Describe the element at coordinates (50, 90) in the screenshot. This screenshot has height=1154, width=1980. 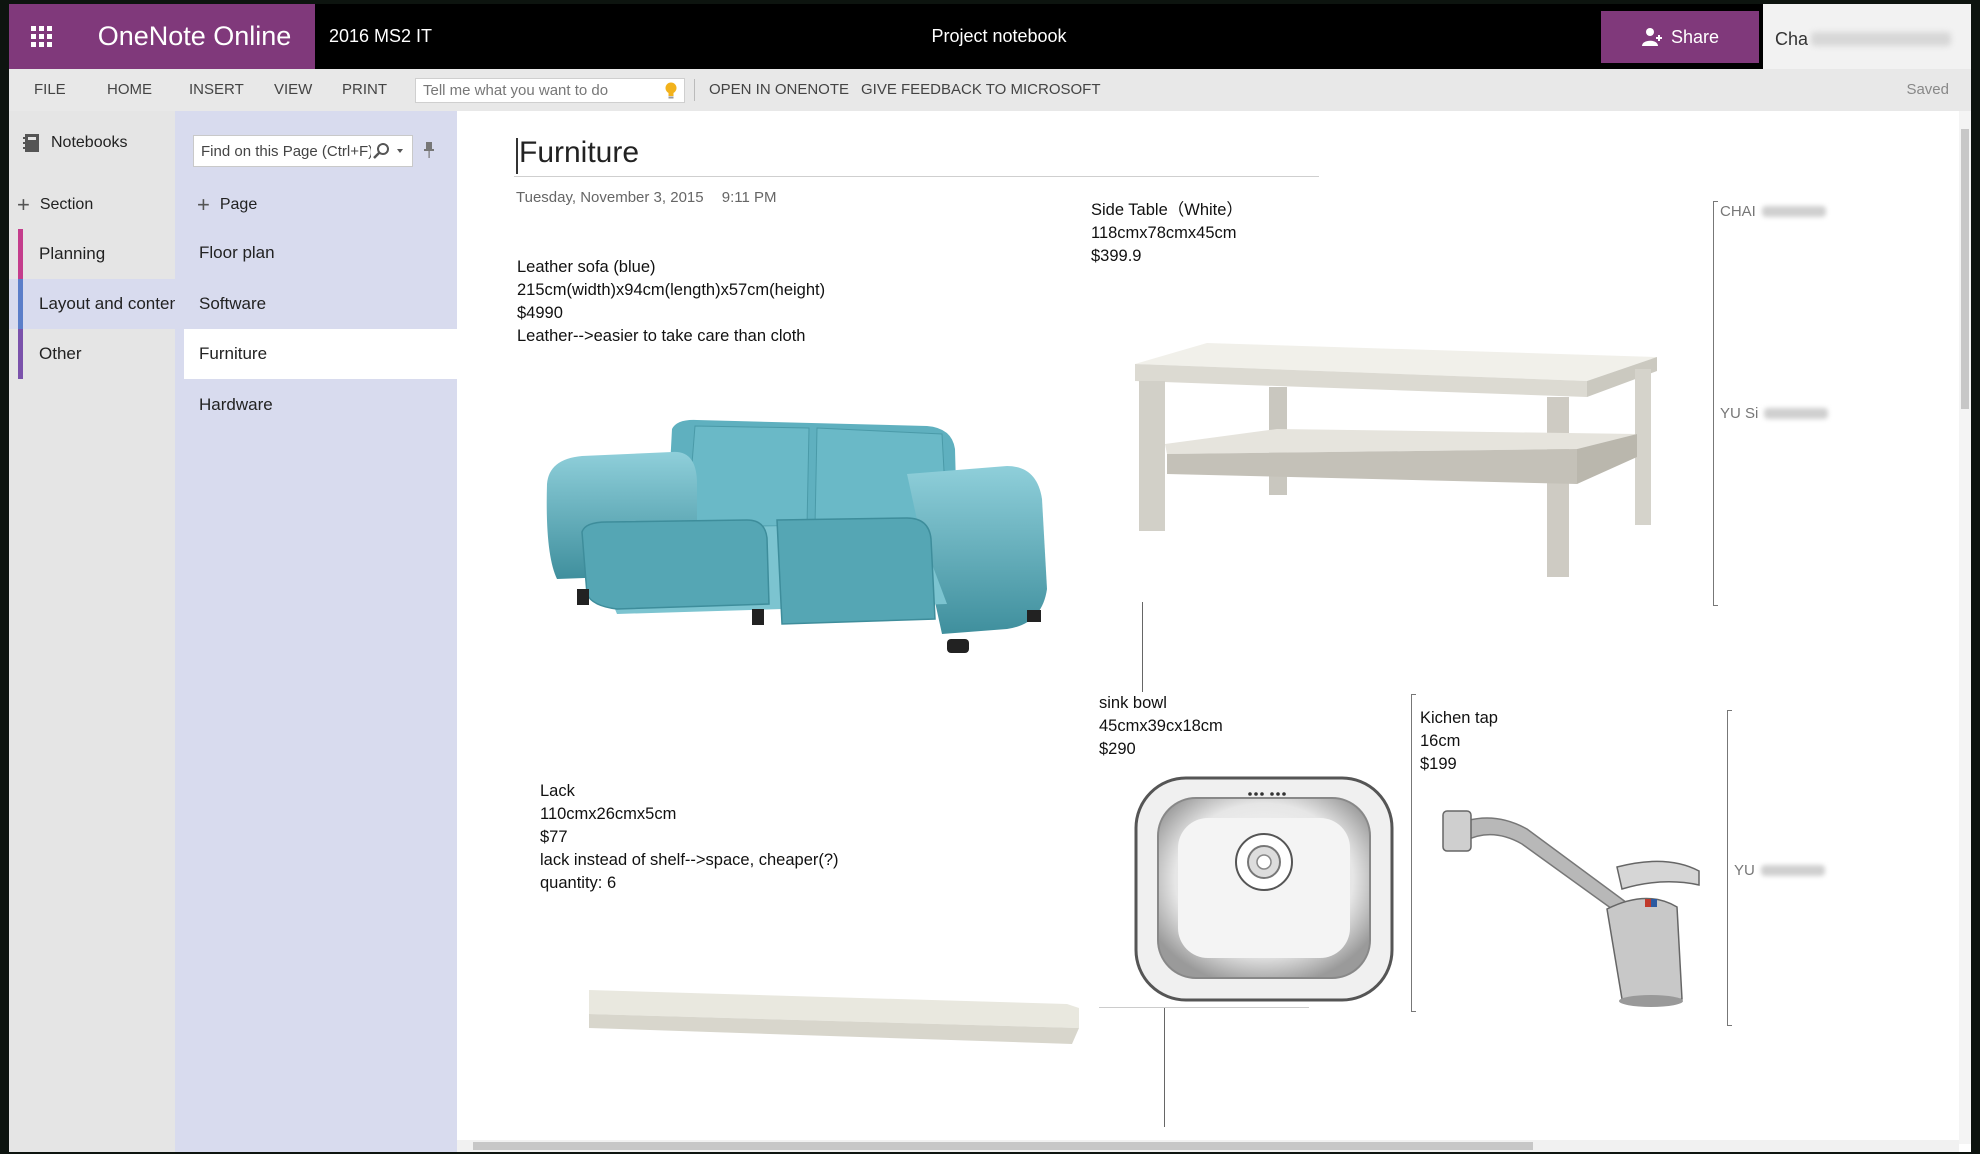
I see `menu-file: FILE` at that location.